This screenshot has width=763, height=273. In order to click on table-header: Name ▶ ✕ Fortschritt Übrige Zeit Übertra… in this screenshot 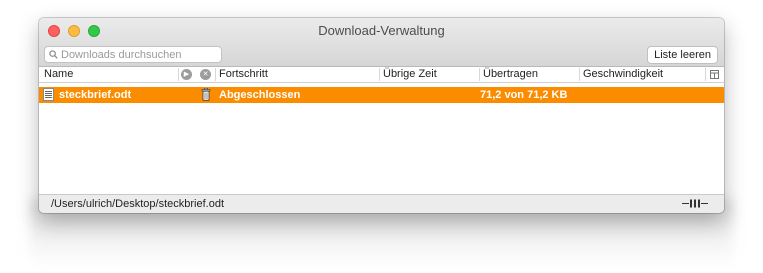, I will do `click(381, 75)`.